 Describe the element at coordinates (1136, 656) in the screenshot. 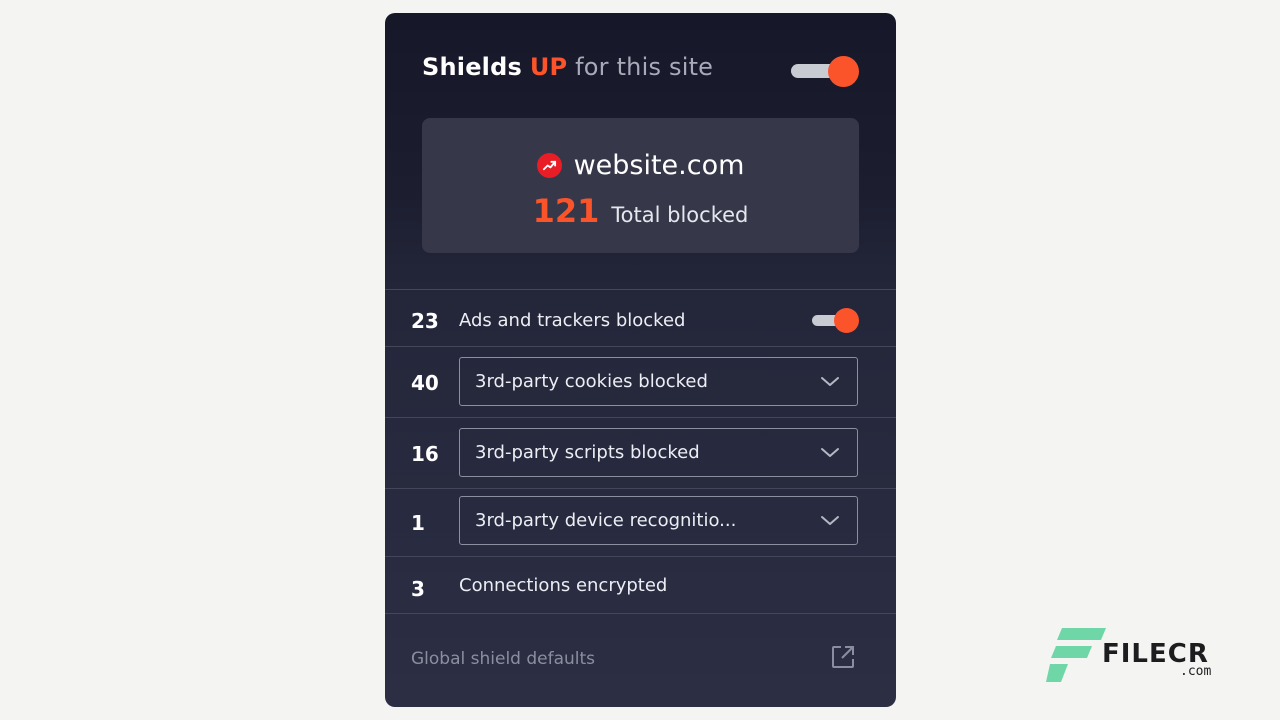

I see `filecr-watermark: FILECR .com` at that location.